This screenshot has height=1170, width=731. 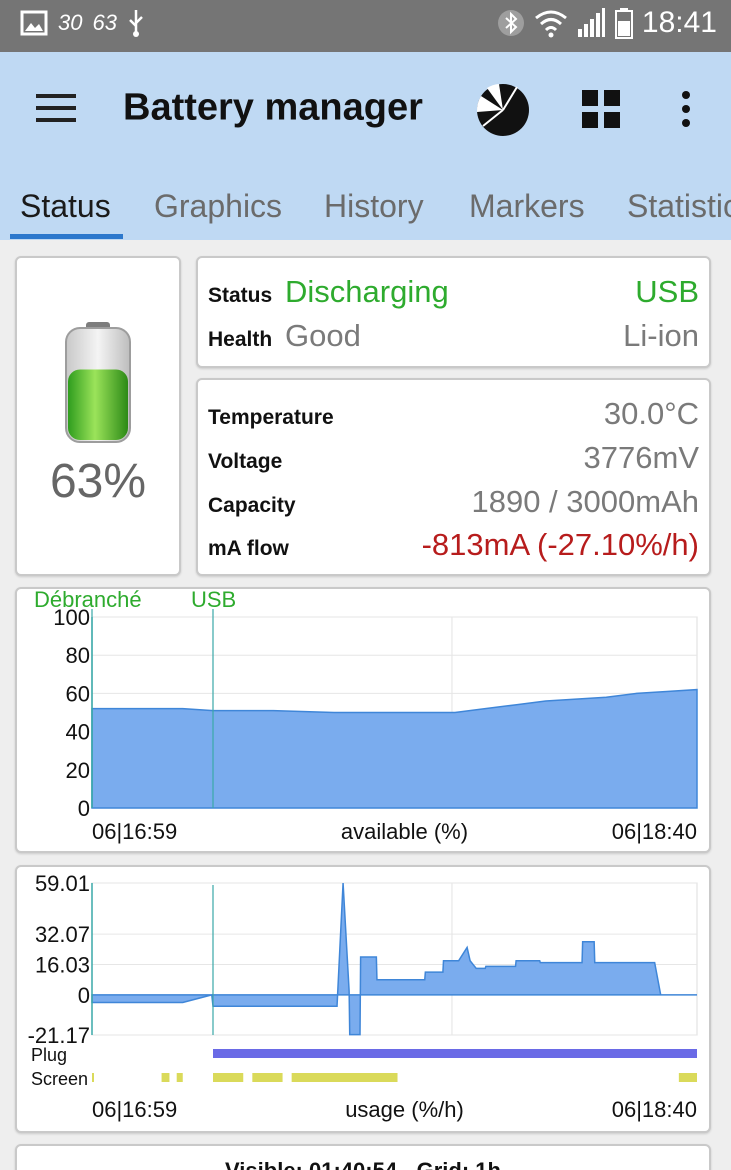 I want to click on visible-grid-text: Visible: 01:40:54 - Grid: 1h, so click(x=363, y=1164).